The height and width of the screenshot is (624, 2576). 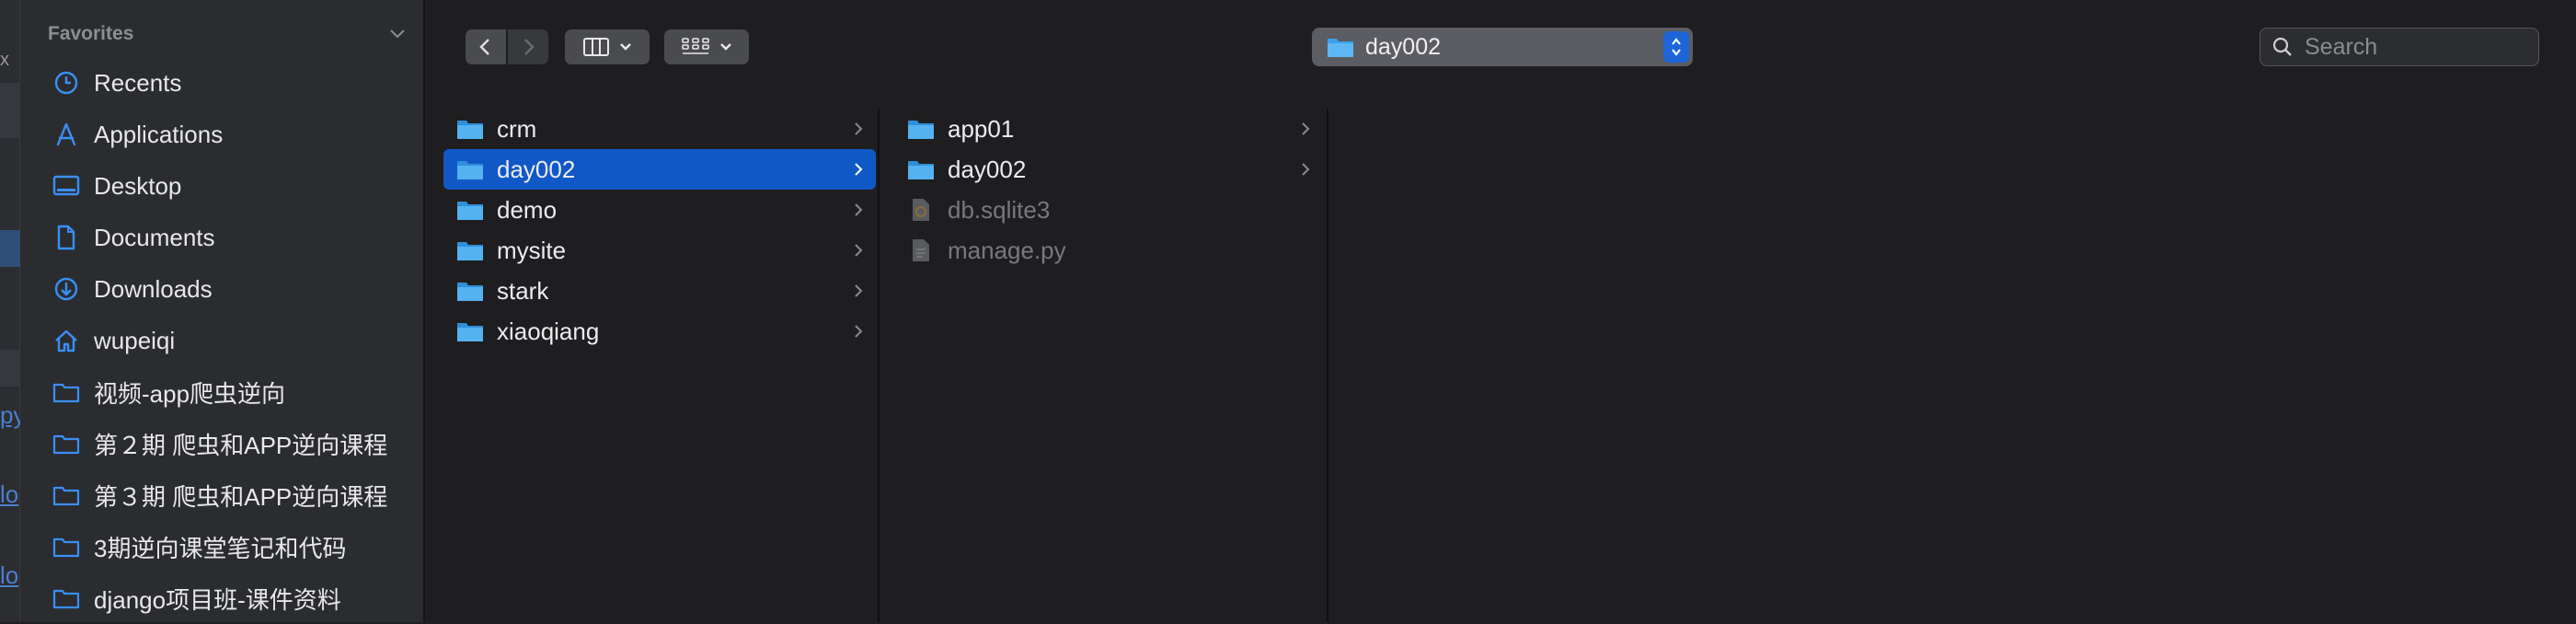 I want to click on columns-view-icon, so click(x=596, y=47).